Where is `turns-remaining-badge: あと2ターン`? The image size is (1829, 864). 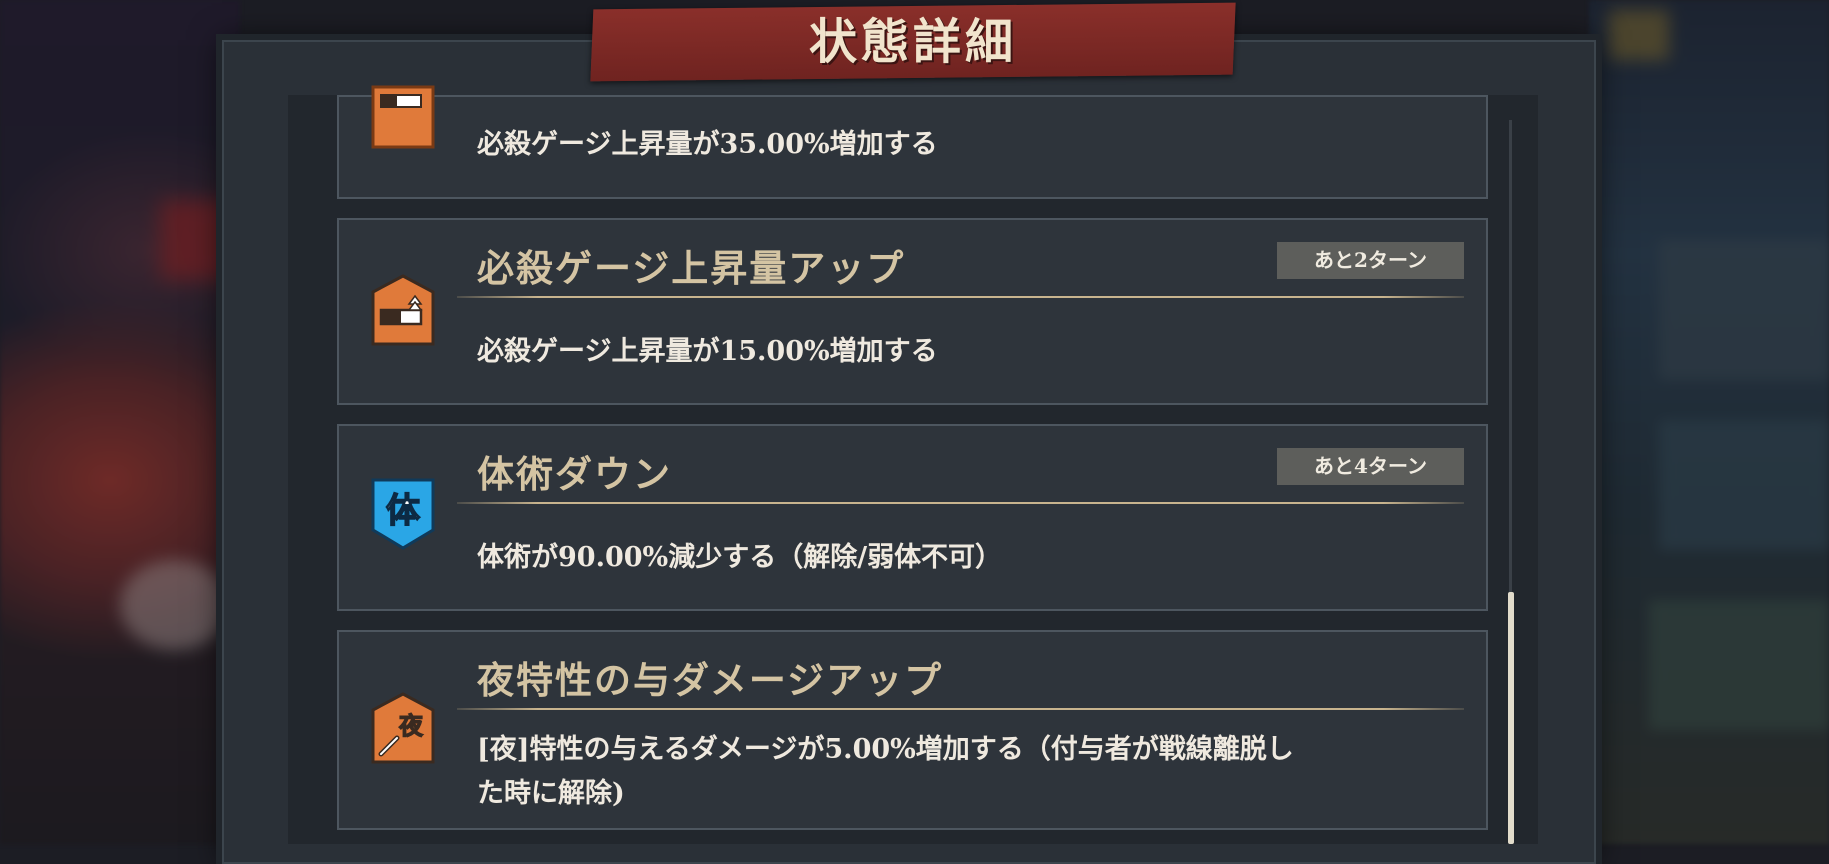
turns-remaining-badge: あと2ターン is located at coordinates (1370, 260).